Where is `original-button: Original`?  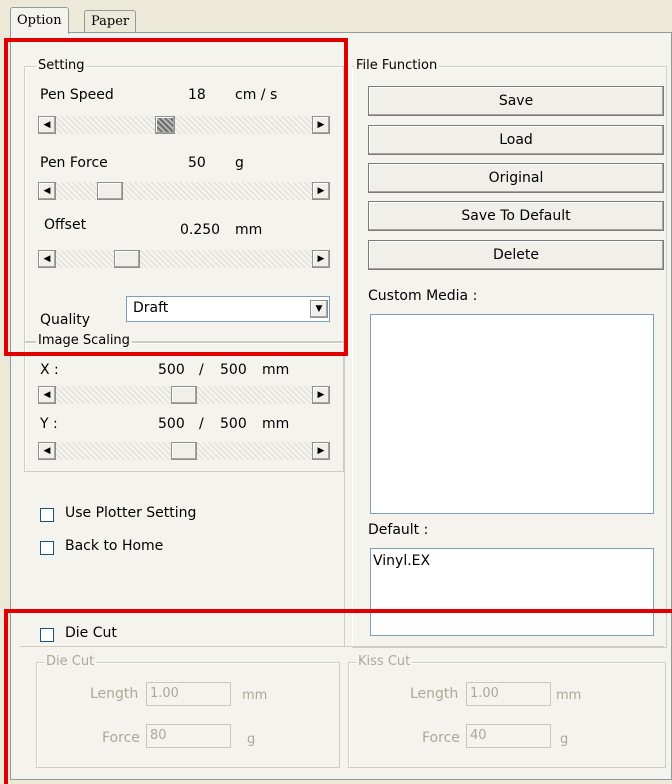 original-button: Original is located at coordinates (516, 178).